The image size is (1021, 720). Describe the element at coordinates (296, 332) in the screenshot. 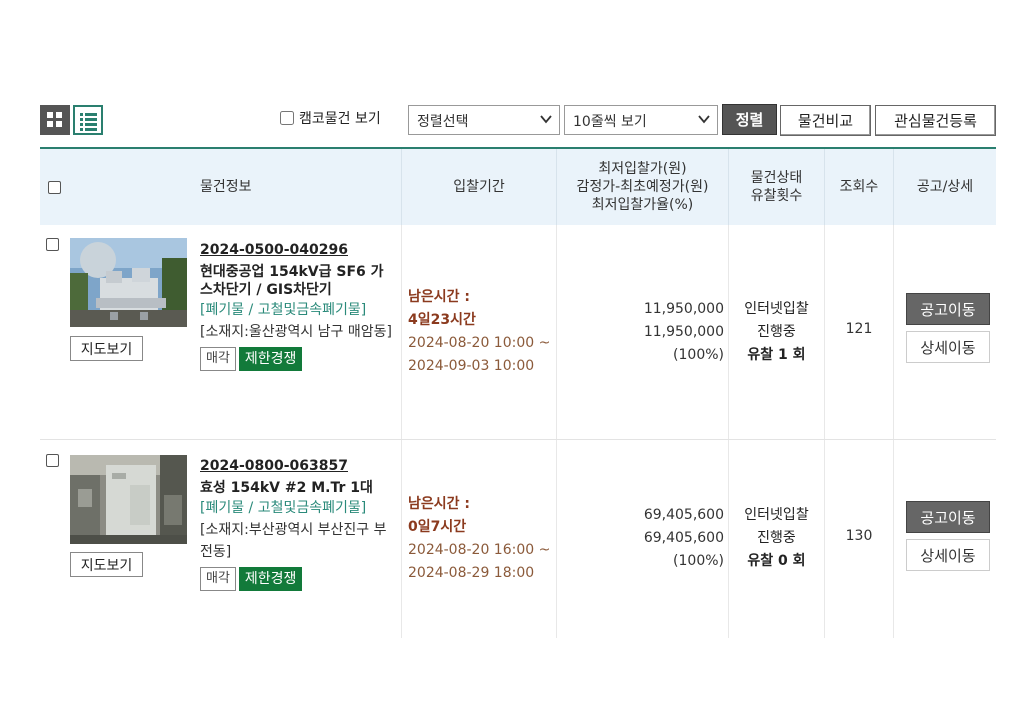

I see `item-location: [소재지:울산광역시 남구 매암동]` at that location.